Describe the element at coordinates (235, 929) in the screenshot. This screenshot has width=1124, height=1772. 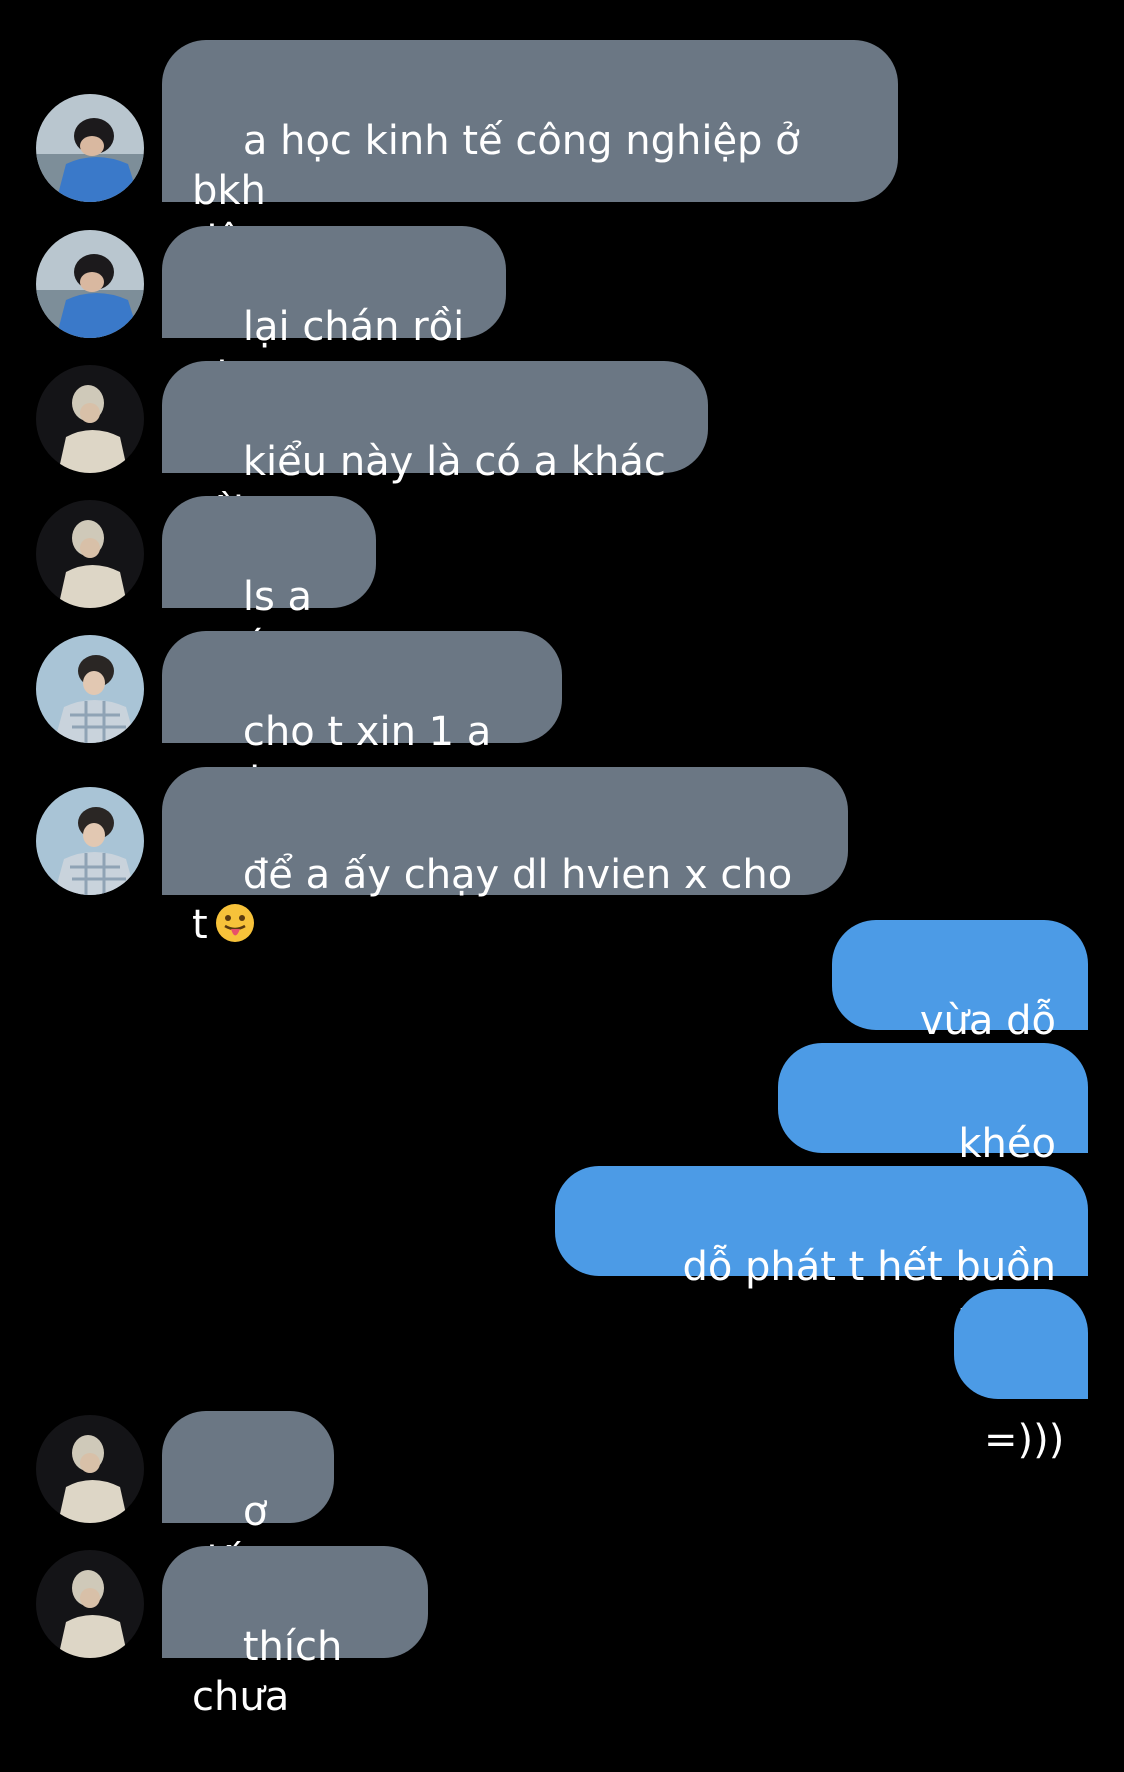
I see `tongue-out-emoji` at that location.